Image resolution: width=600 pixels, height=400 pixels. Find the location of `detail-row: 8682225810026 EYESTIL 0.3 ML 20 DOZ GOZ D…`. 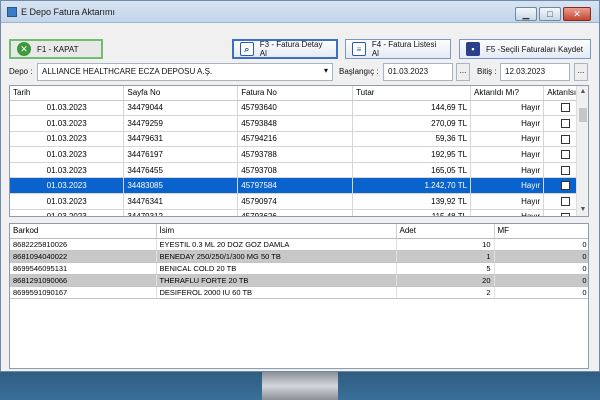

detail-row: 8682225810026 EYESTIL 0.3 ML 20 DOZ GOZ D… is located at coordinates (299, 244).